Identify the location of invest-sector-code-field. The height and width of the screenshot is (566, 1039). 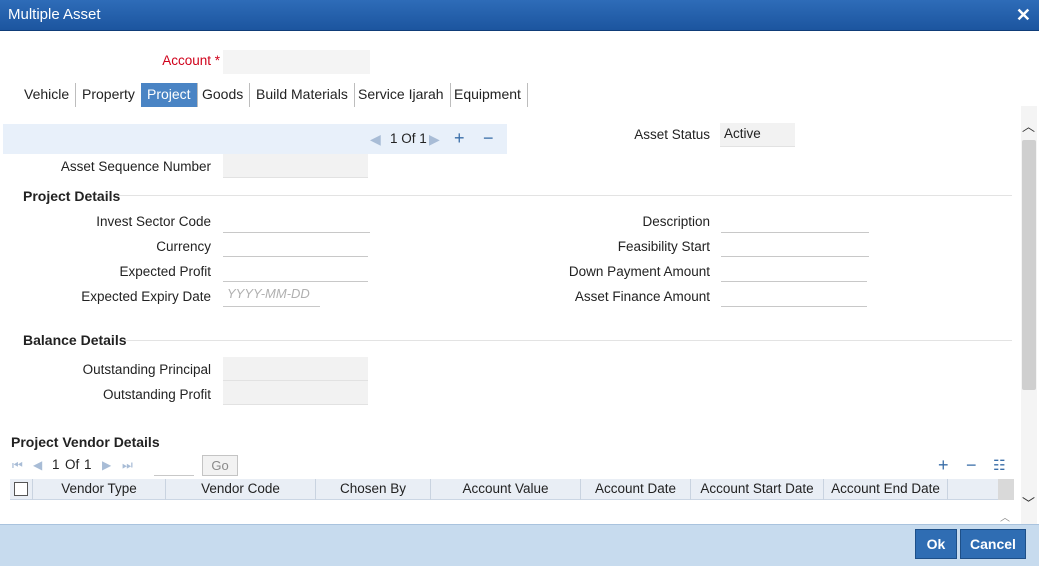
(296, 221).